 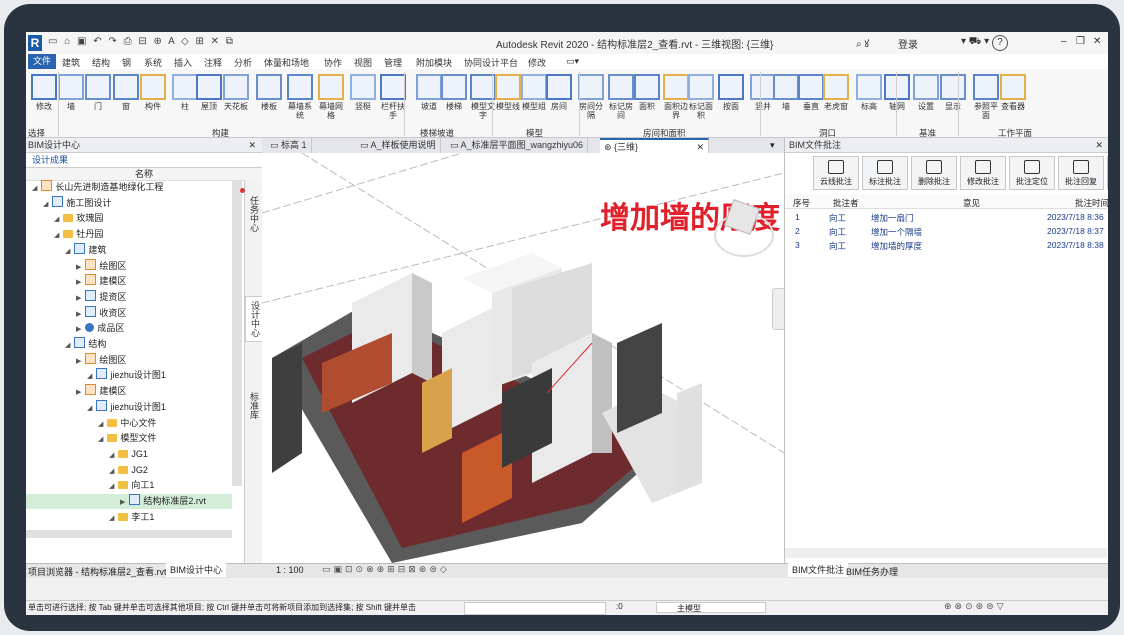 I want to click on menu-systems: 系统, so click(x=153, y=62).